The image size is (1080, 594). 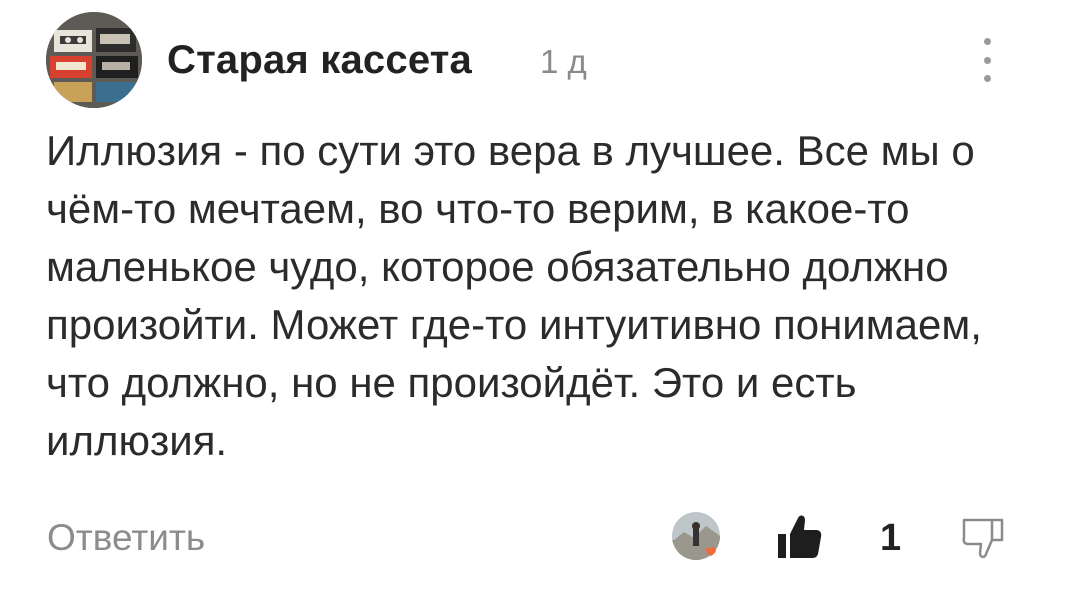 I want to click on author-avatar, so click(x=94, y=60).